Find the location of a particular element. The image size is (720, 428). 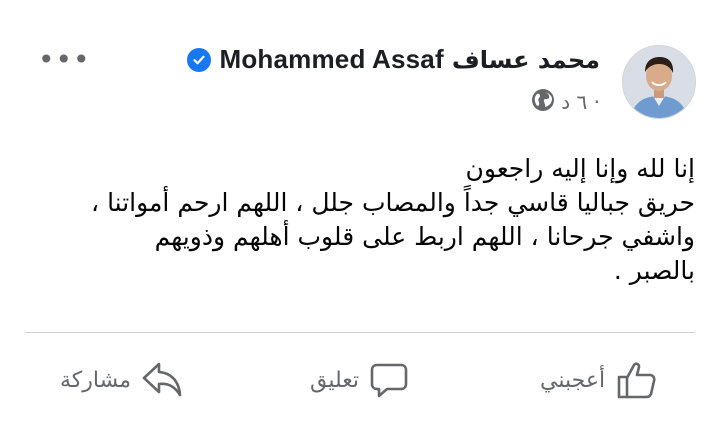

author-name-en: Mohammed Assaf is located at coordinates (331, 59).